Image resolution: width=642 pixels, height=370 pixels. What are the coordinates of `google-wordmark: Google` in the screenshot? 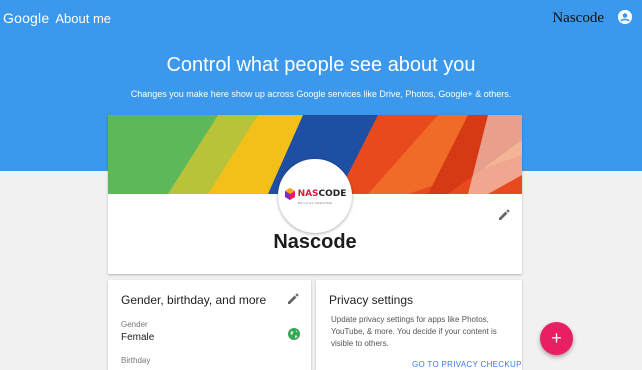 It's located at (26, 18).